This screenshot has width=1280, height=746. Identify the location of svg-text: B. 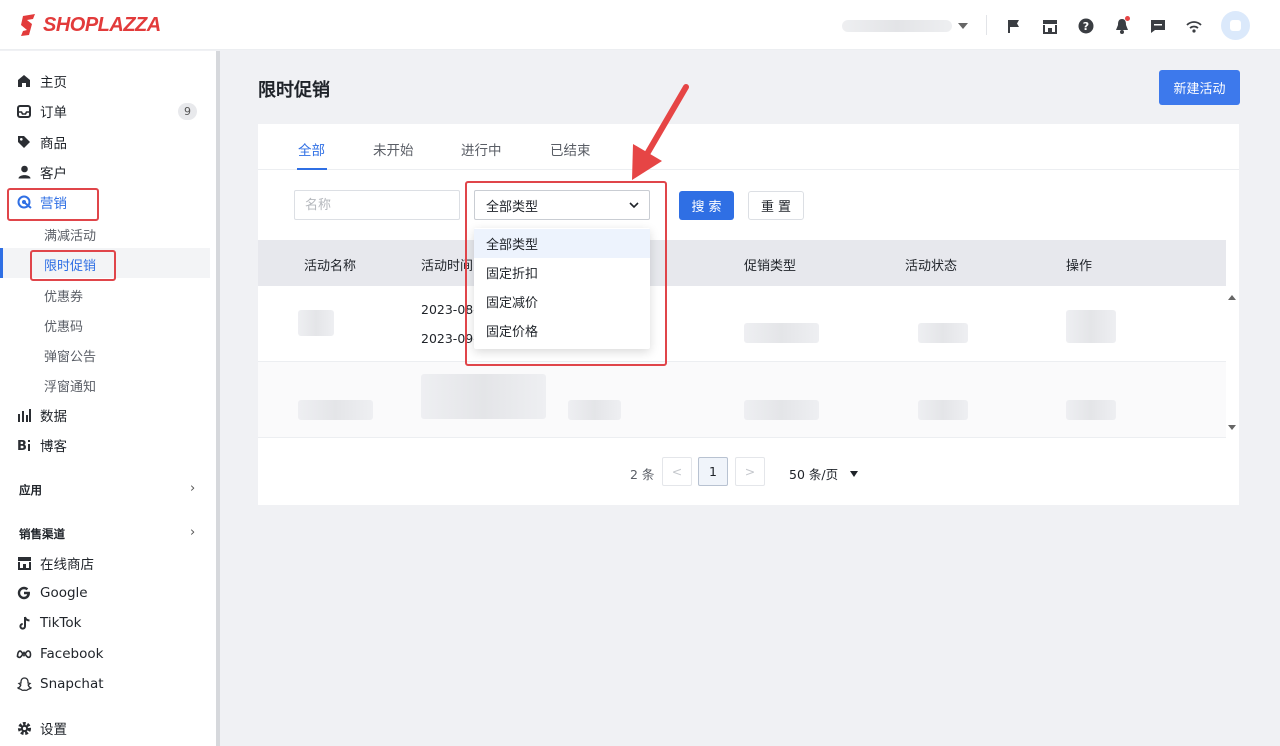
(22, 445).